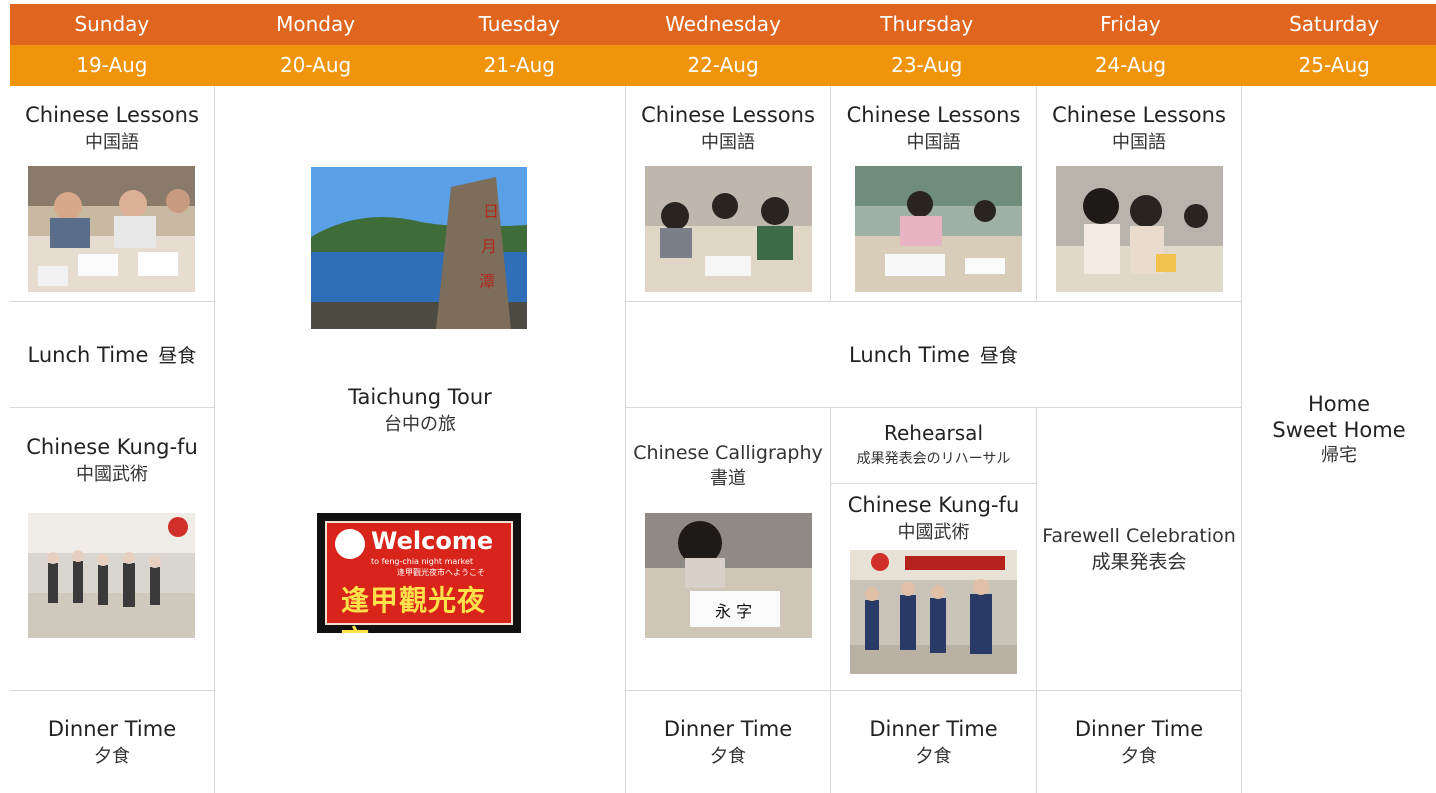 Image resolution: width=1436 pixels, height=793 pixels. I want to click on wednesday-dinner-jp: 夕食, so click(728, 756).